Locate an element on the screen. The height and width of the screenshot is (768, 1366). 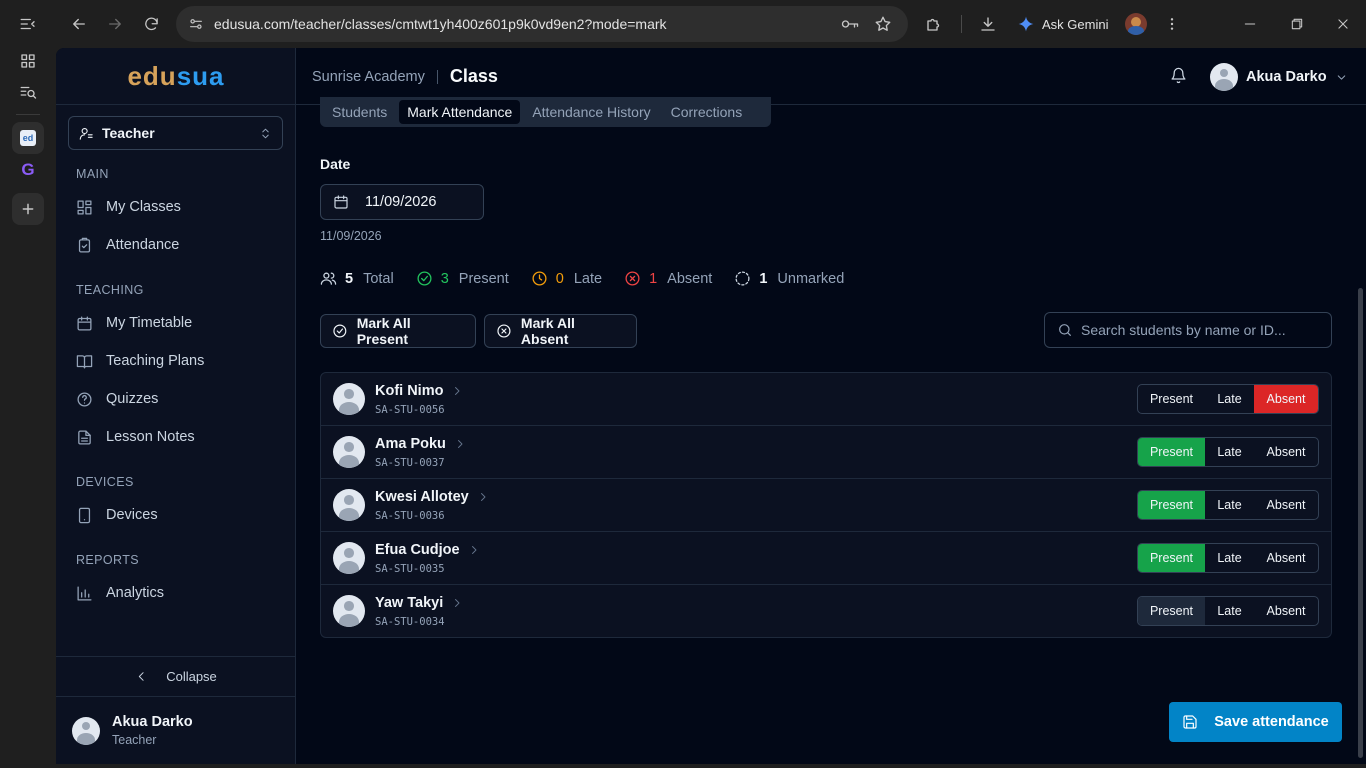
stat-unmarked: 1 Unmarked is located at coordinates (789, 278).